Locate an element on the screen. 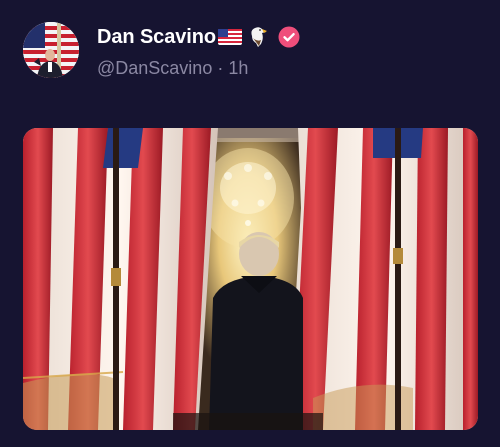  us-flag-emoji-icon is located at coordinates (229, 37).